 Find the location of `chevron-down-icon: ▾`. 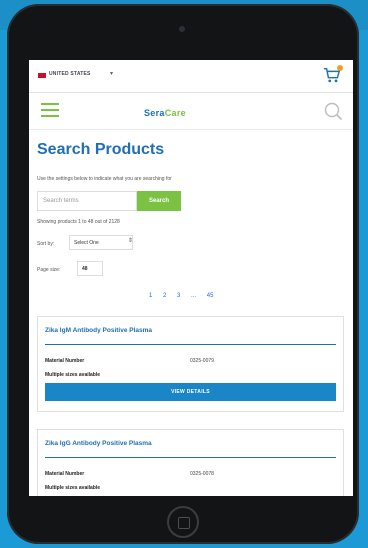

chevron-down-icon: ▾ is located at coordinates (111, 73).